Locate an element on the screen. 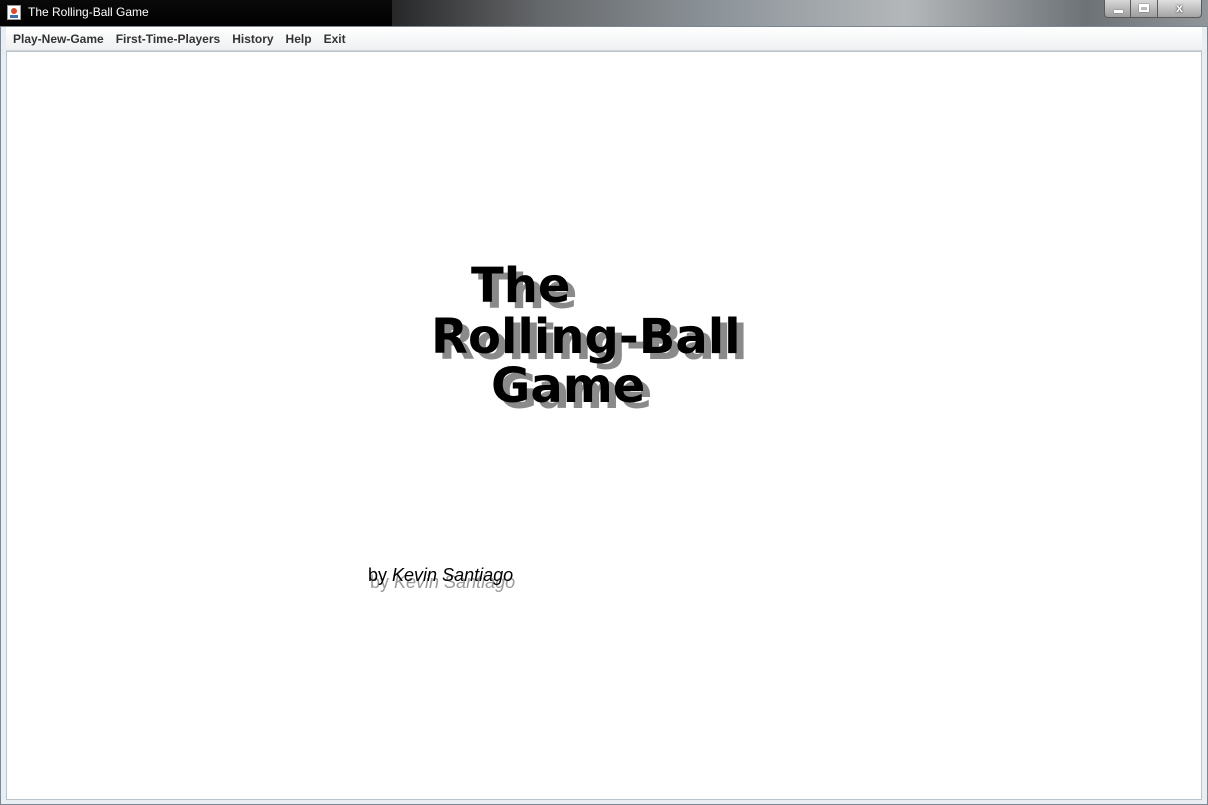  splash-title-line-2: Rolling-Ball Rolling-Ball is located at coordinates (589, 340).